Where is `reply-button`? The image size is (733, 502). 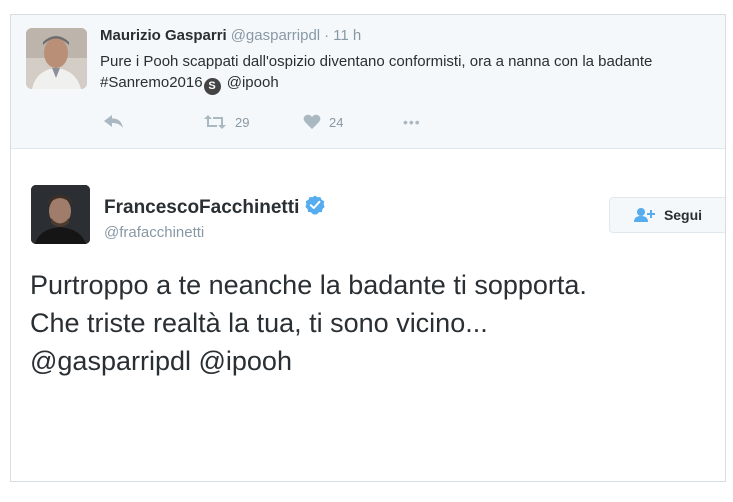
reply-button is located at coordinates (153, 122).